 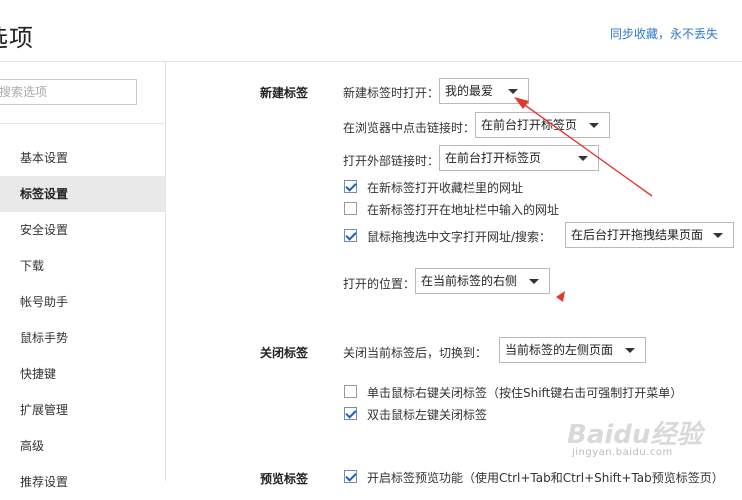 I want to click on svg-text: Baidu经验, so click(x=636, y=435).